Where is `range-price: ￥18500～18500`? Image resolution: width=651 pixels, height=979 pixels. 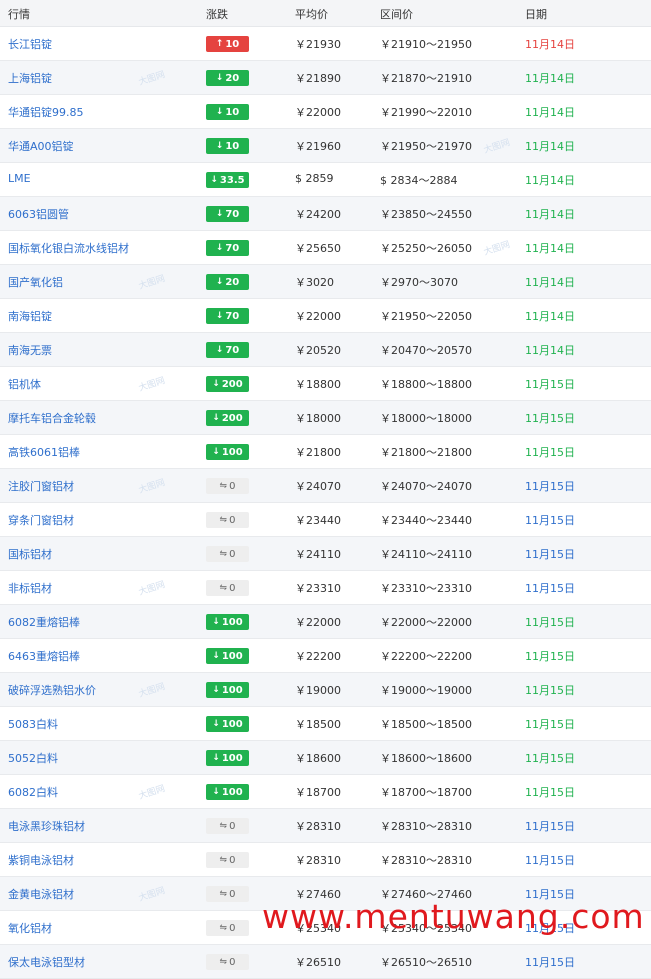 range-price: ￥18500～18500 is located at coordinates (426, 724).